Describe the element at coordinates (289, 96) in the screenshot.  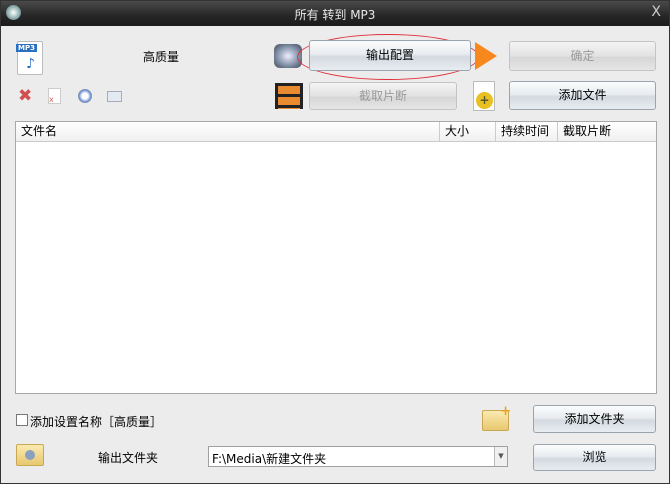
I see `film-scissors-icon` at that location.